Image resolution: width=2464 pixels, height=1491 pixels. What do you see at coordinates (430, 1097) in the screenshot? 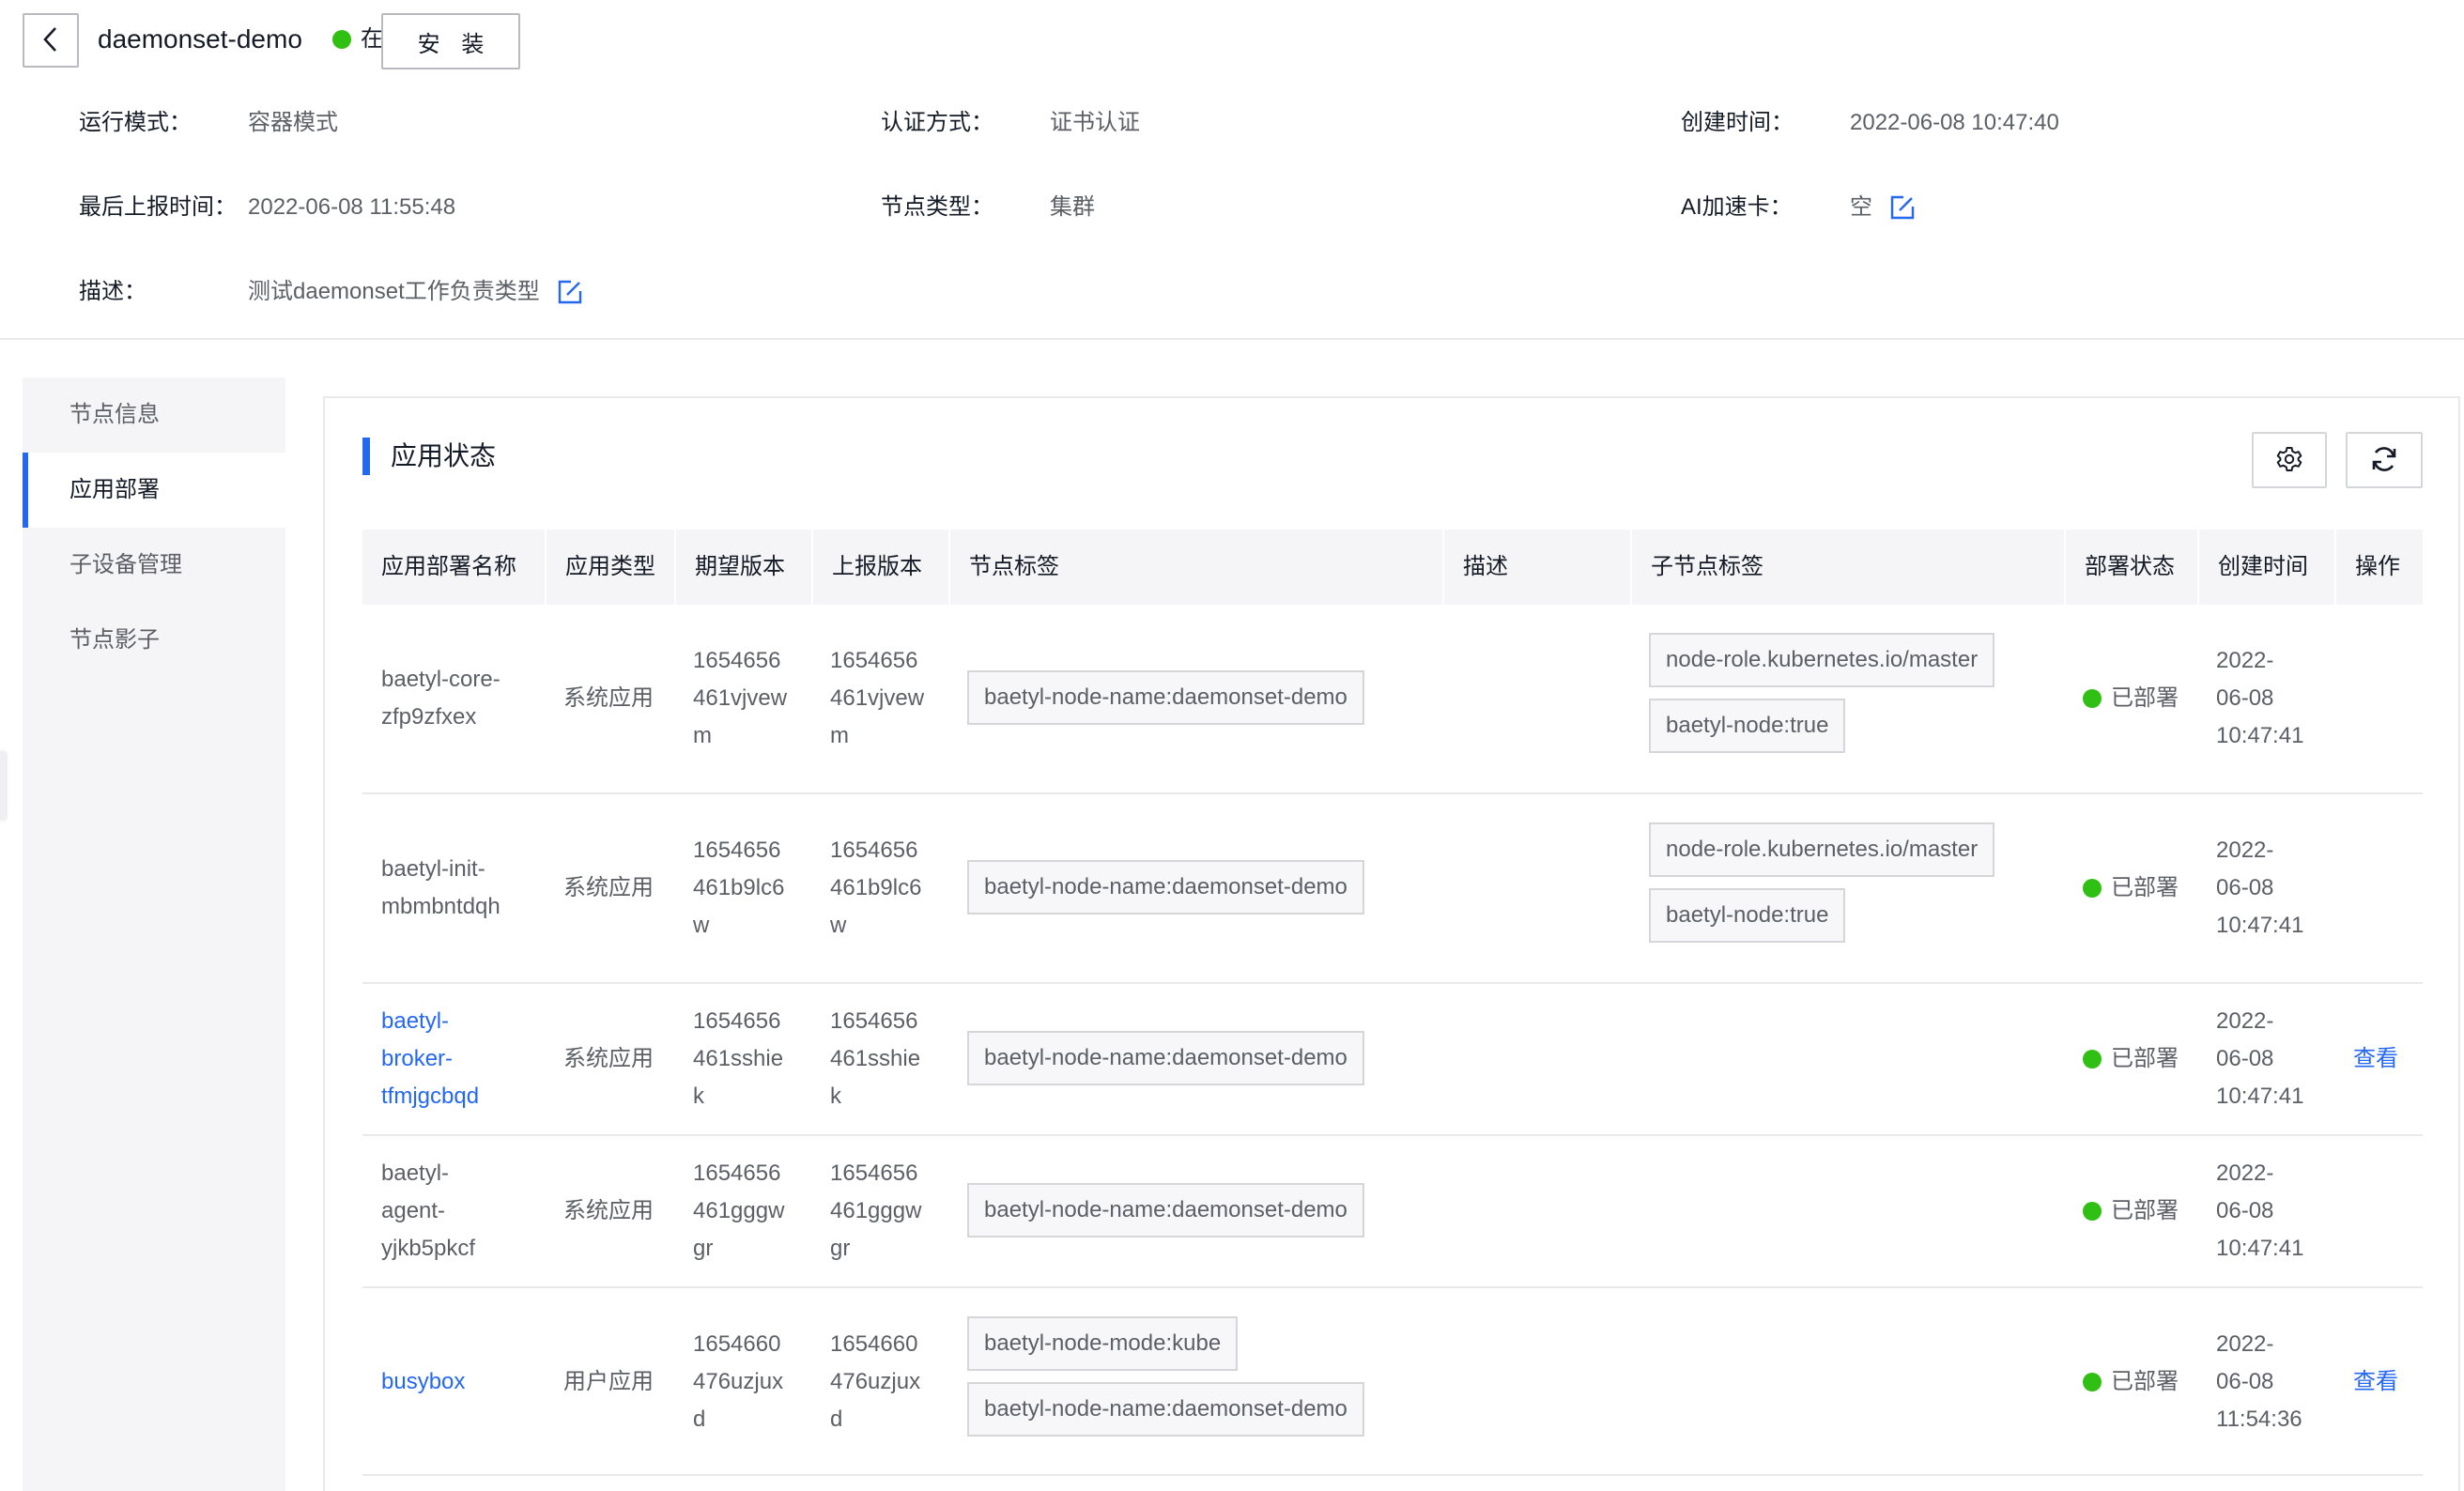
I see `app-name-line: tfmjgcbqd` at bounding box center [430, 1097].